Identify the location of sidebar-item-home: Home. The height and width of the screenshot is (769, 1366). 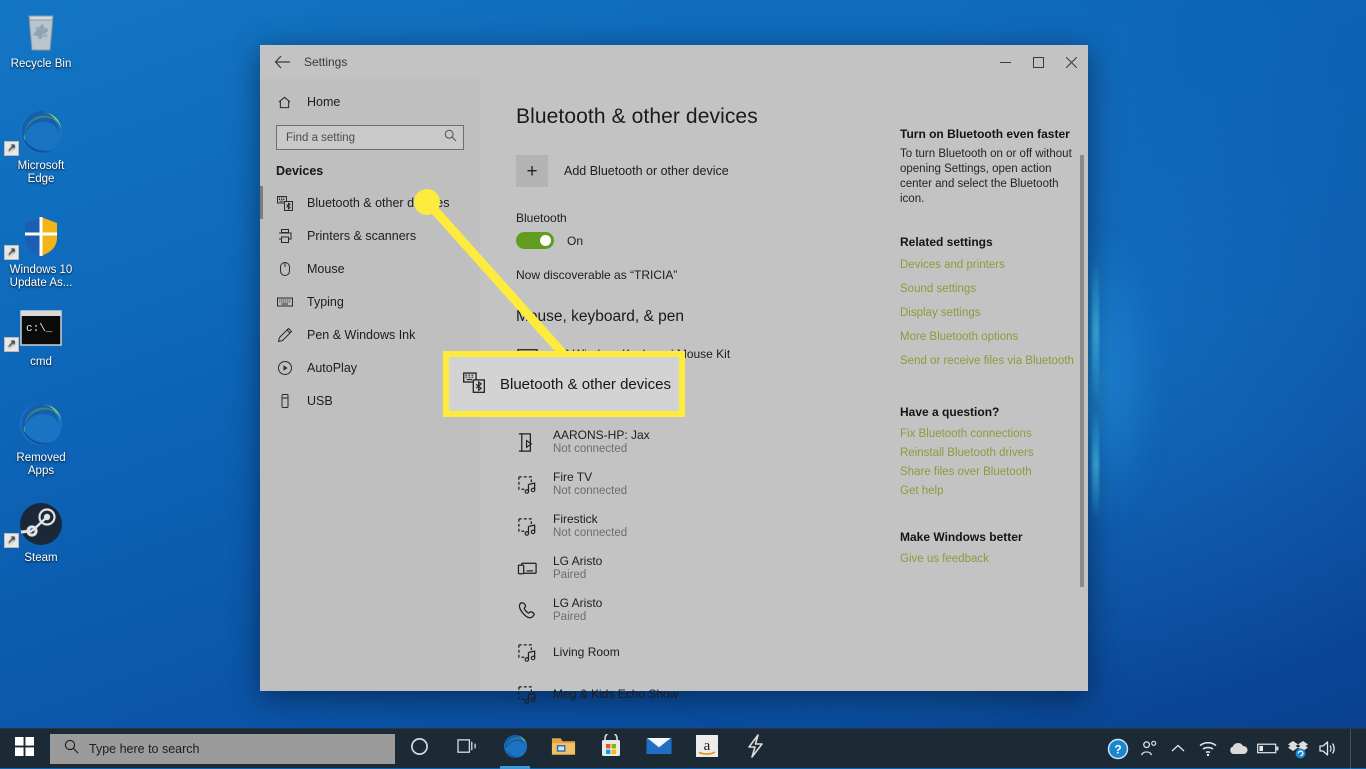
(370, 102).